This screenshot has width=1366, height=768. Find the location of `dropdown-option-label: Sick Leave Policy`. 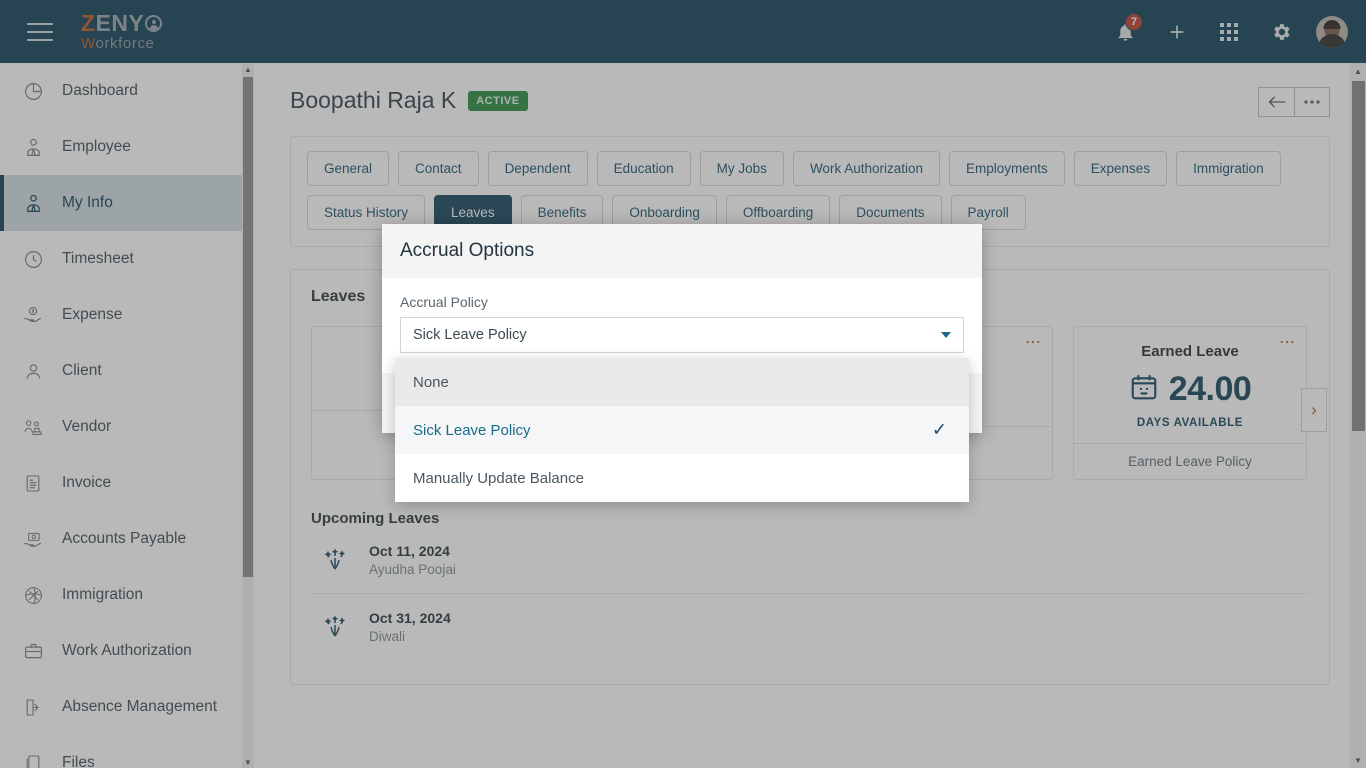

dropdown-option-label: Sick Leave Policy is located at coordinates (472, 430).